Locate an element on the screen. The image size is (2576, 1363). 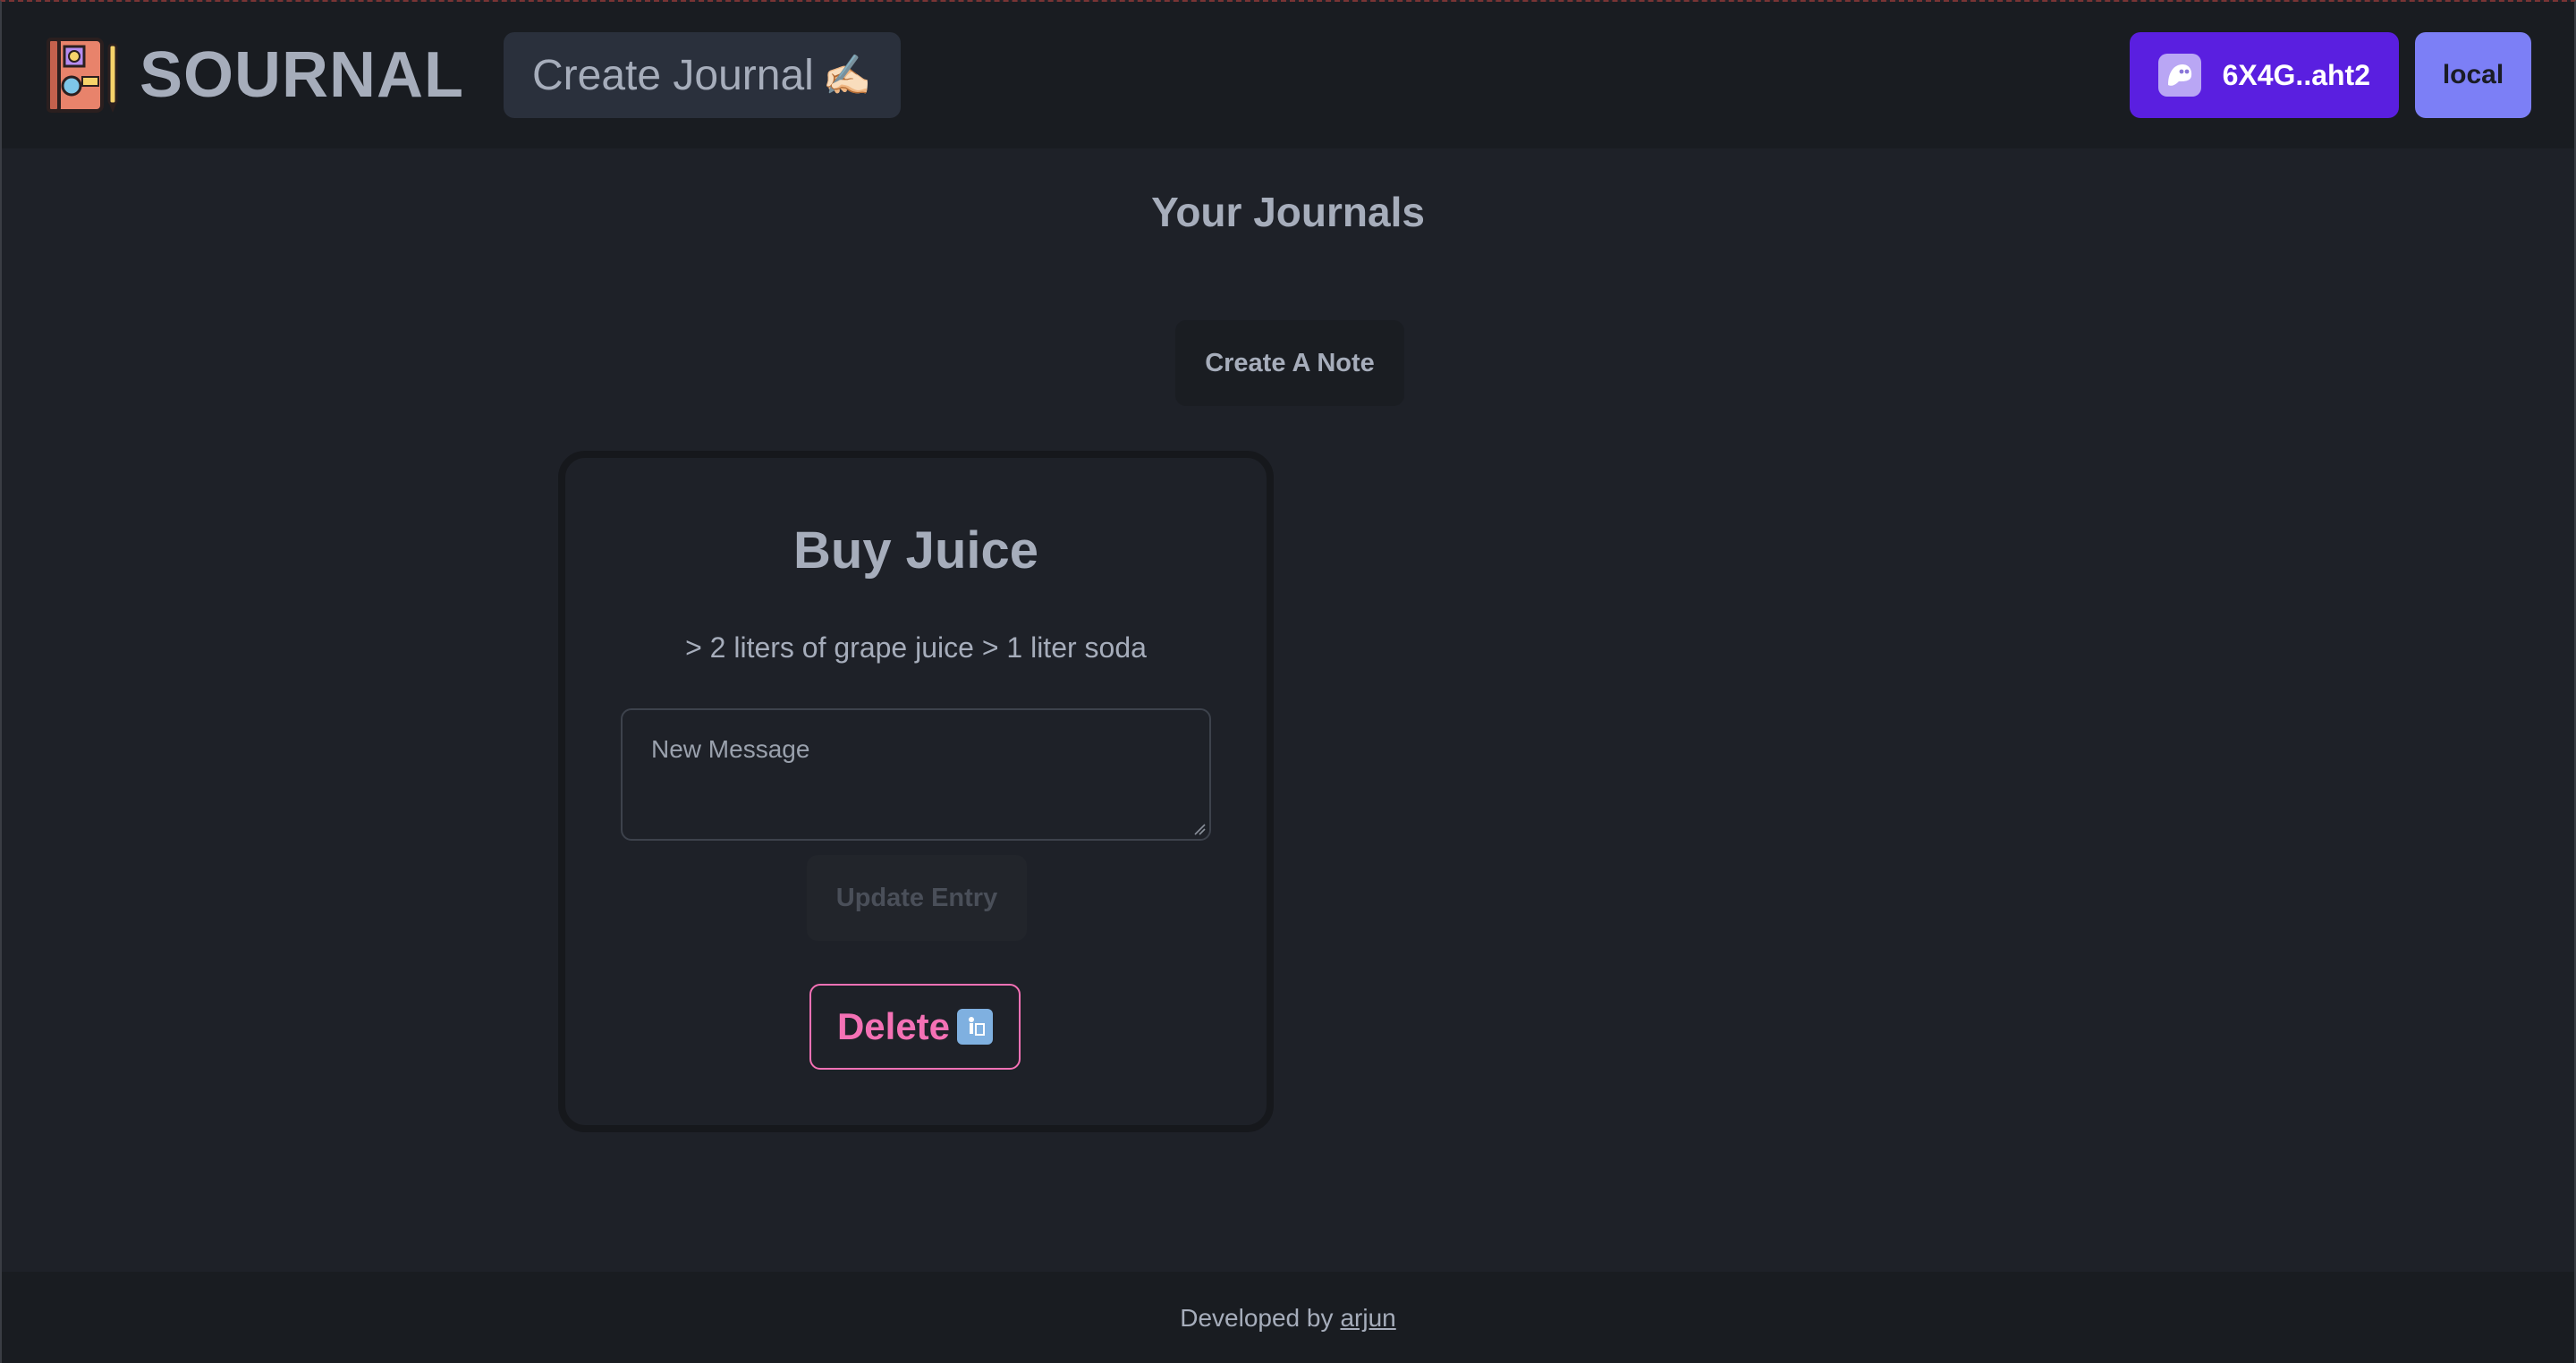
journal-title: Buy Juice is located at coordinates (915, 551).